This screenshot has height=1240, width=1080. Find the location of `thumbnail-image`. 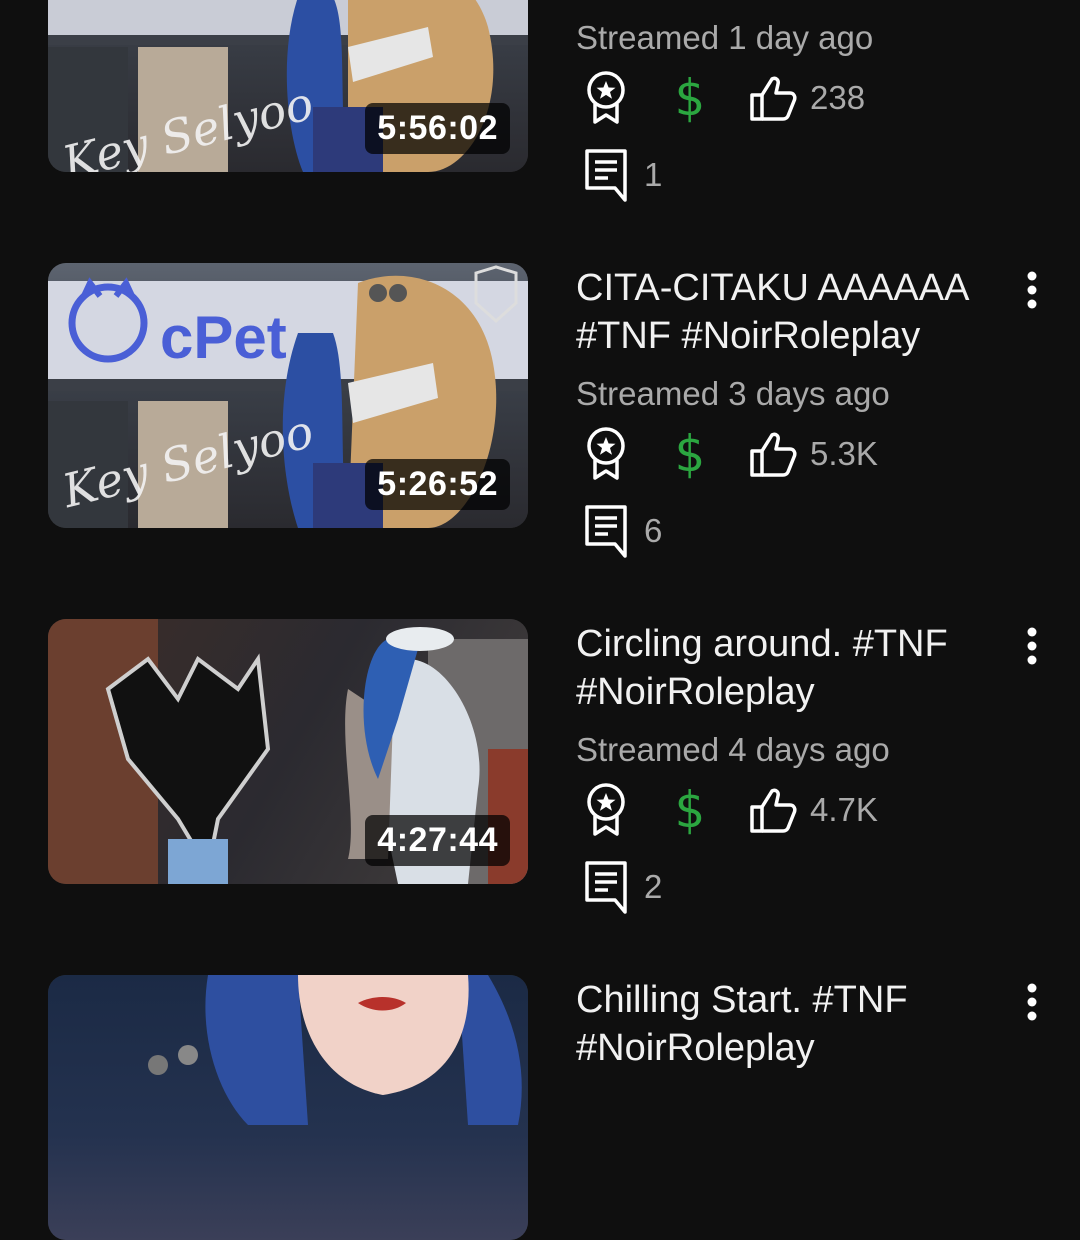

thumbnail-image is located at coordinates (288, 1107).